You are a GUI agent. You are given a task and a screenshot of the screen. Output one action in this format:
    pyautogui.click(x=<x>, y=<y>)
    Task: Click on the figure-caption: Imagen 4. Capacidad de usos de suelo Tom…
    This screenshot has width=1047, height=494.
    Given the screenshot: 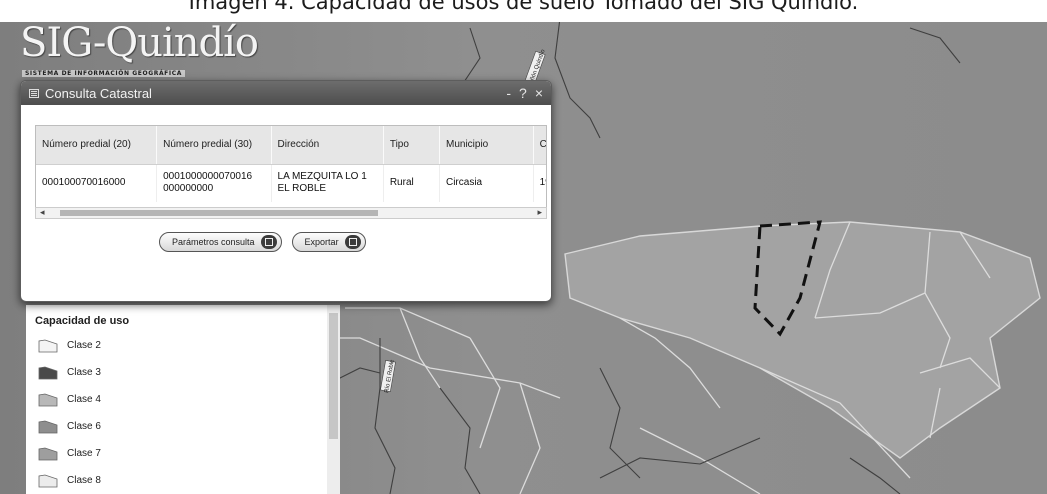 What is the action you would take?
    pyautogui.click(x=523, y=11)
    